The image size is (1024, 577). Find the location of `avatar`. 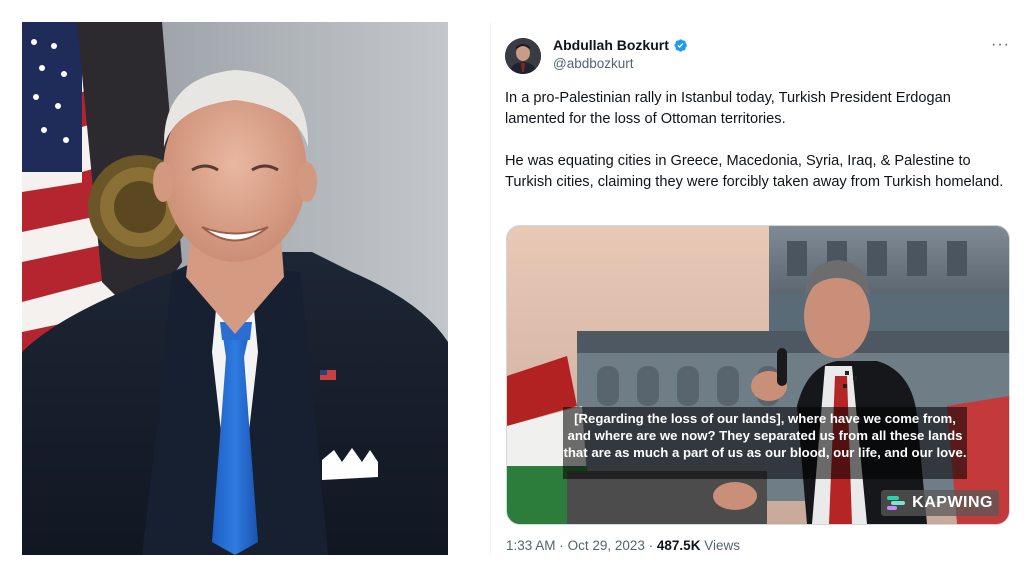

avatar is located at coordinates (523, 56).